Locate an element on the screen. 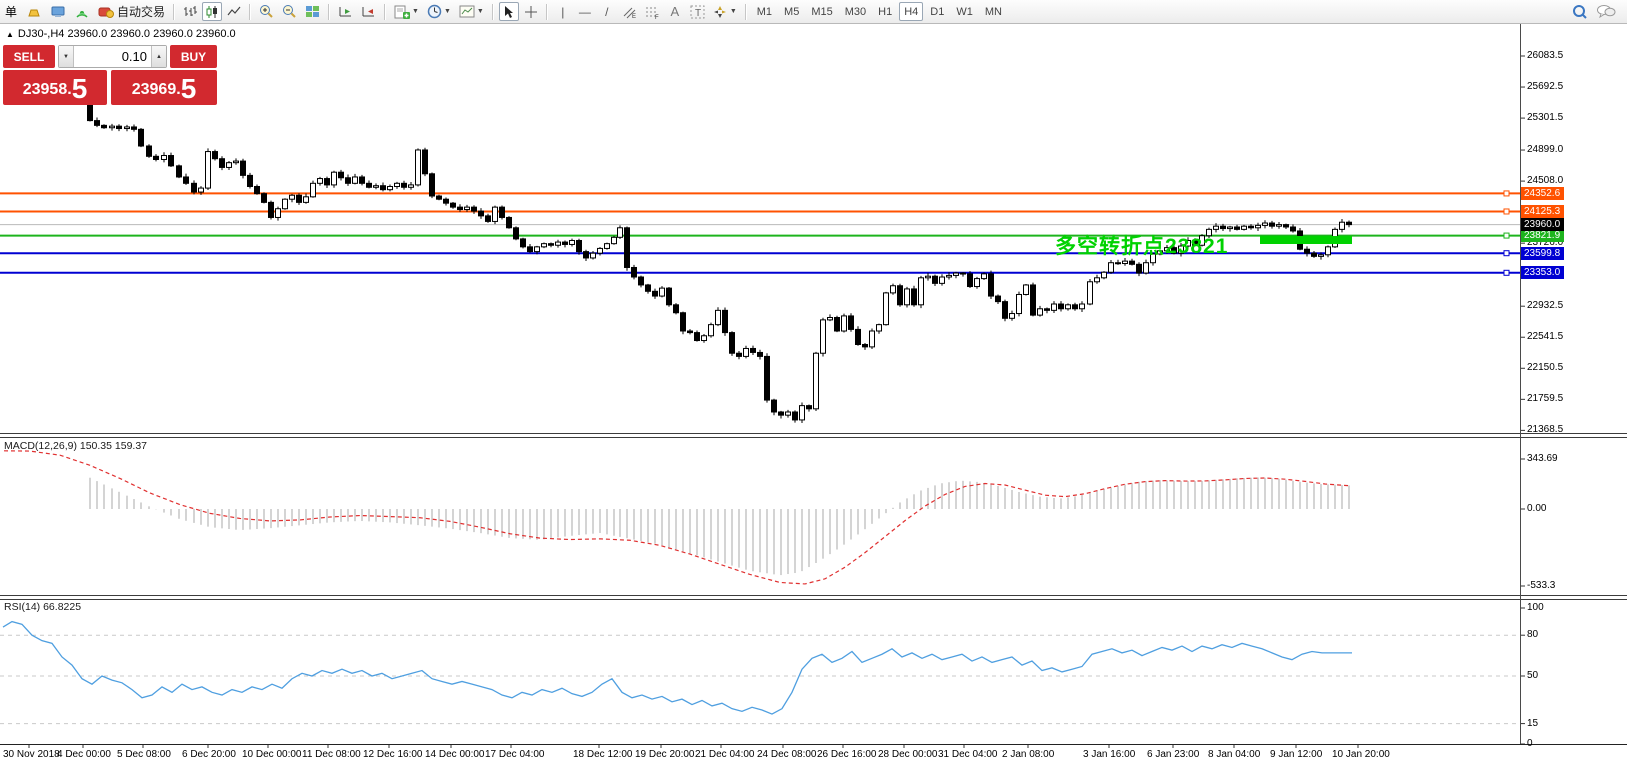 The width and height of the screenshot is (1627, 768). chat-icon is located at coordinates (1606, 11).